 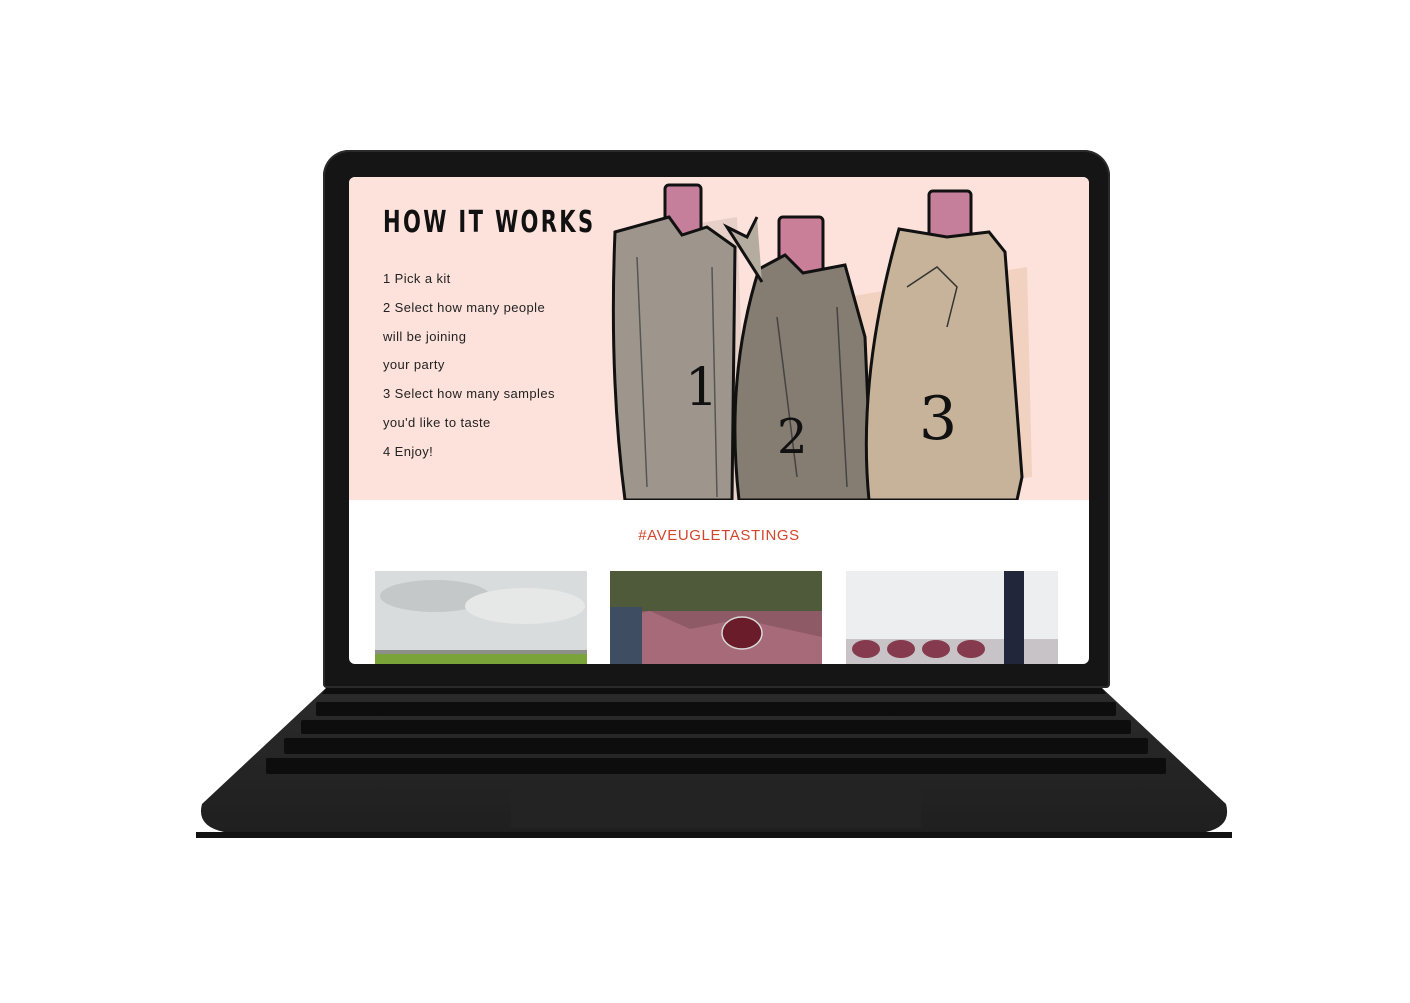 What do you see at coordinates (408, 451) in the screenshot?
I see `step-line: 4 Enjoy!` at bounding box center [408, 451].